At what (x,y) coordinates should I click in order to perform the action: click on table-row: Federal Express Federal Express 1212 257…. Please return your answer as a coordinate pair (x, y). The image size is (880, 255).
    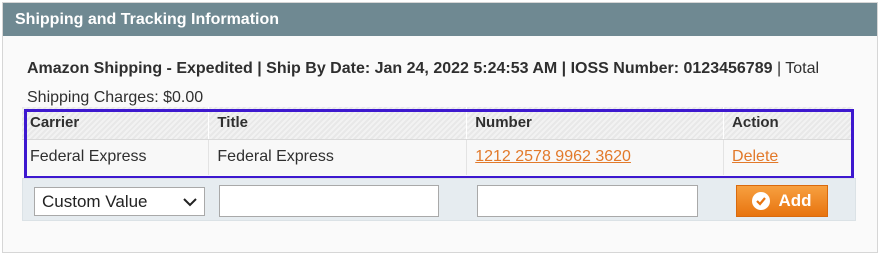
    Looking at the image, I should click on (438, 157).